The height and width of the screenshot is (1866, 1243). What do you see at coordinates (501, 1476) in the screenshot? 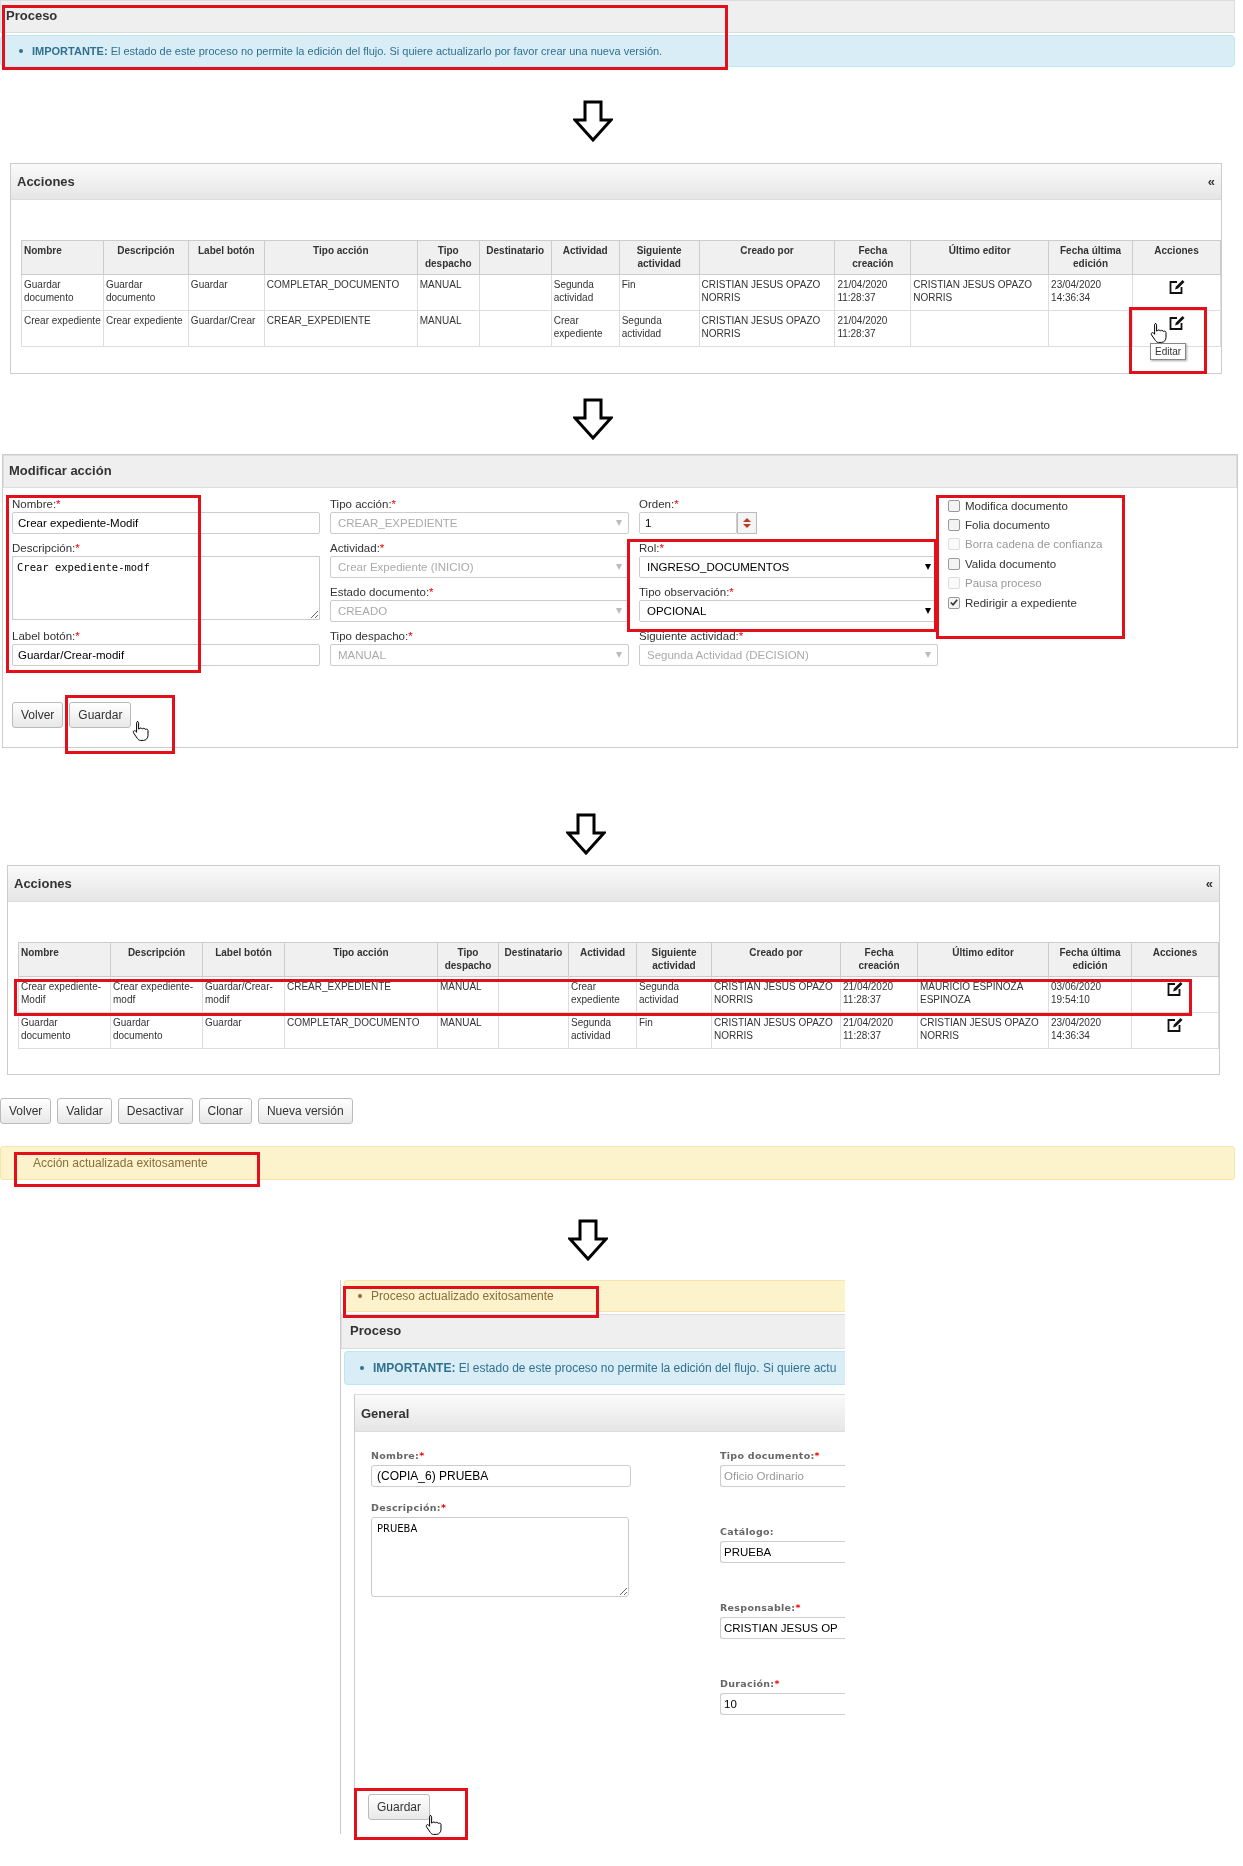
I see `text-field: (COPIA_6) PRUEBA` at bounding box center [501, 1476].